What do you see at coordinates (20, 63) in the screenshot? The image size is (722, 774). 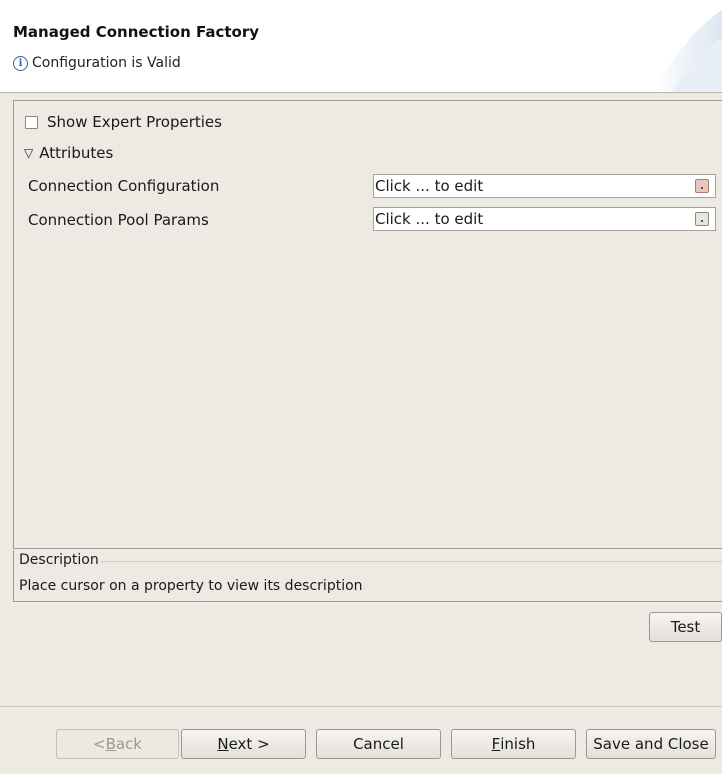 I see `info-icon: i` at bounding box center [20, 63].